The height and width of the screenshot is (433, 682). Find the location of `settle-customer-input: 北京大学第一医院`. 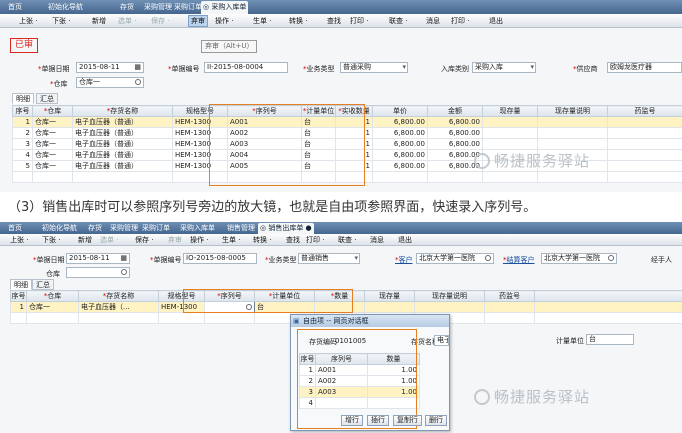

settle-customer-input: 北京大学第一医院 is located at coordinates (579, 258).